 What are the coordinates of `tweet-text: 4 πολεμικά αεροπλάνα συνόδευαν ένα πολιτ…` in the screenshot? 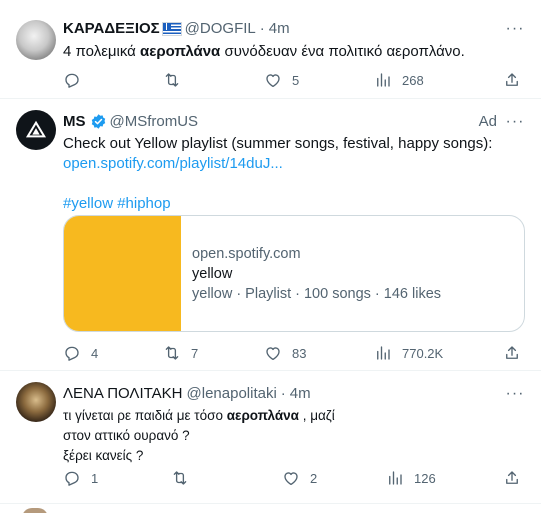 It's located at (264, 51).